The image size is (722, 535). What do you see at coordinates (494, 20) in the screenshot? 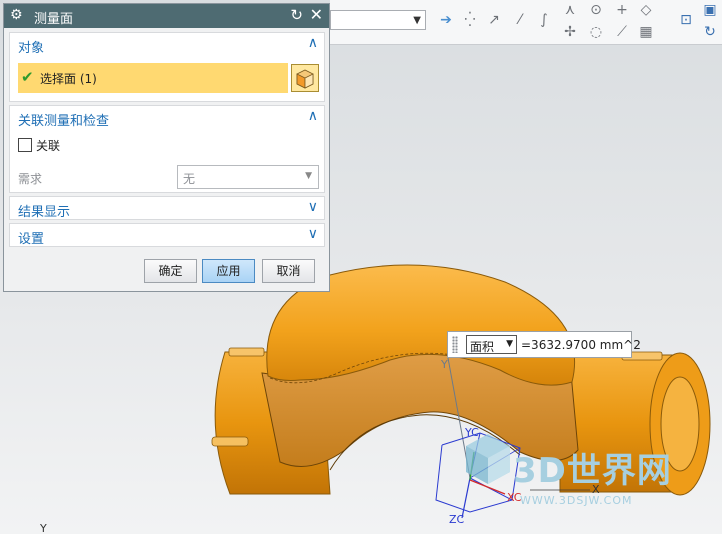
I see `line-arrow-icon: ↗` at bounding box center [494, 20].